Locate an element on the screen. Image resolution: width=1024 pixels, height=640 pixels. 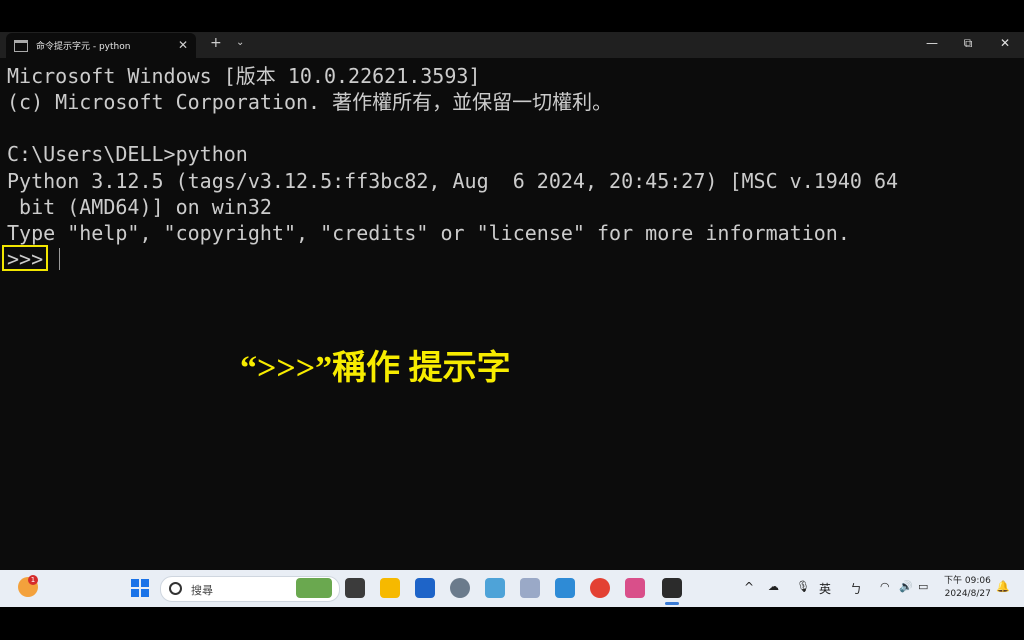
clock-time: 下午 09:06 is located at coordinates (967, 581).